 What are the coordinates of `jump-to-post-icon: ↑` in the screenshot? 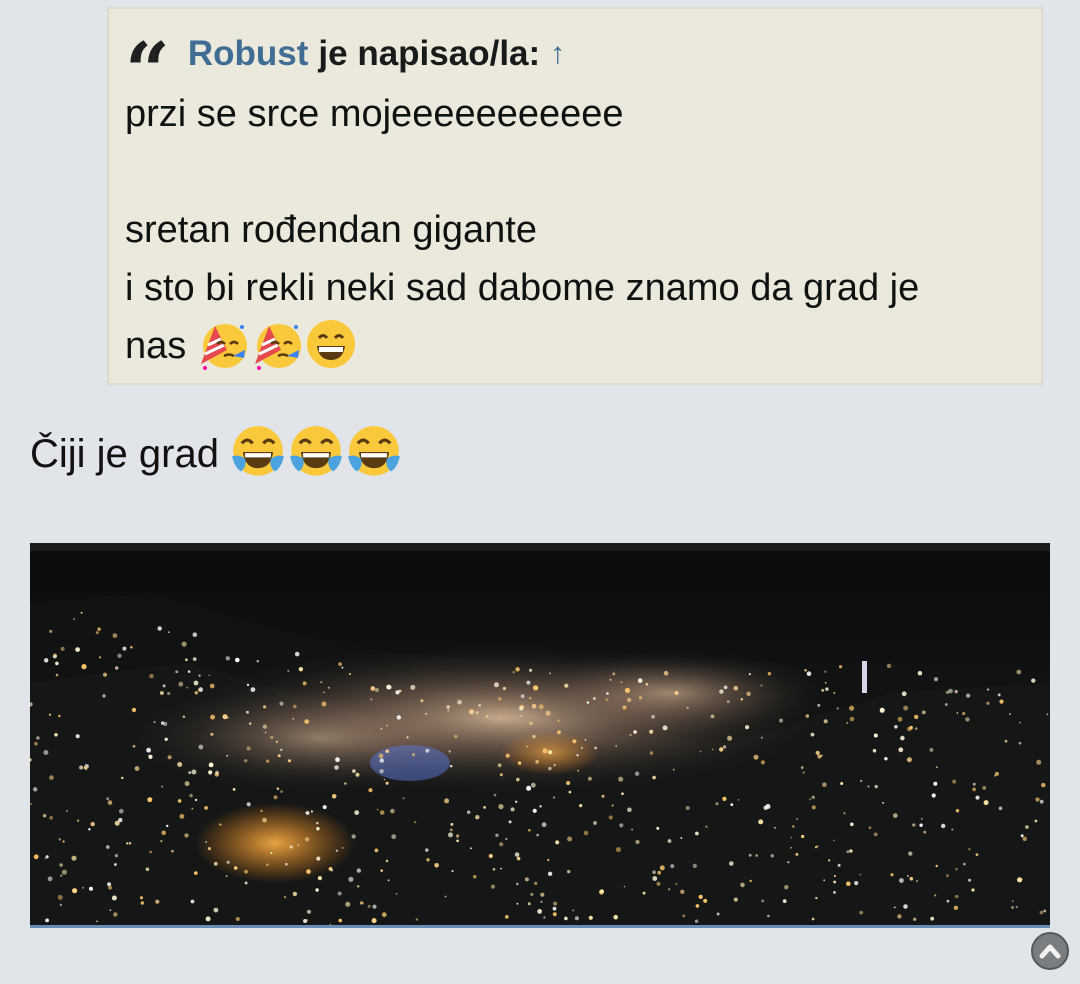 It's located at (557, 54).